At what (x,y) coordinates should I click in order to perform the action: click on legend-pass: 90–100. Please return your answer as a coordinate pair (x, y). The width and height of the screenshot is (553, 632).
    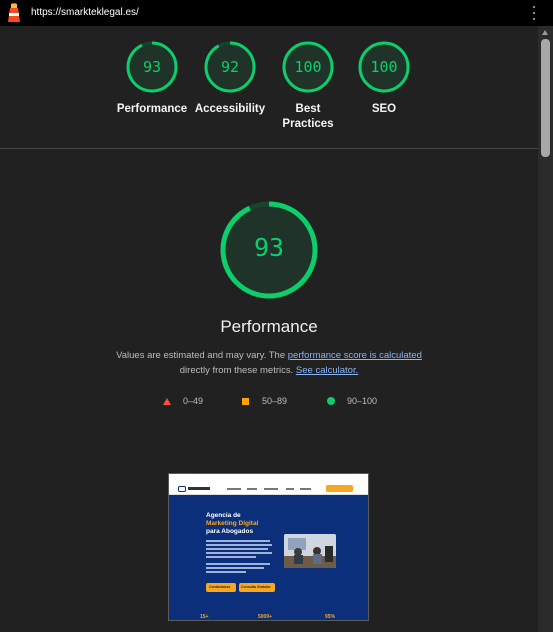
    Looking at the image, I should click on (352, 401).